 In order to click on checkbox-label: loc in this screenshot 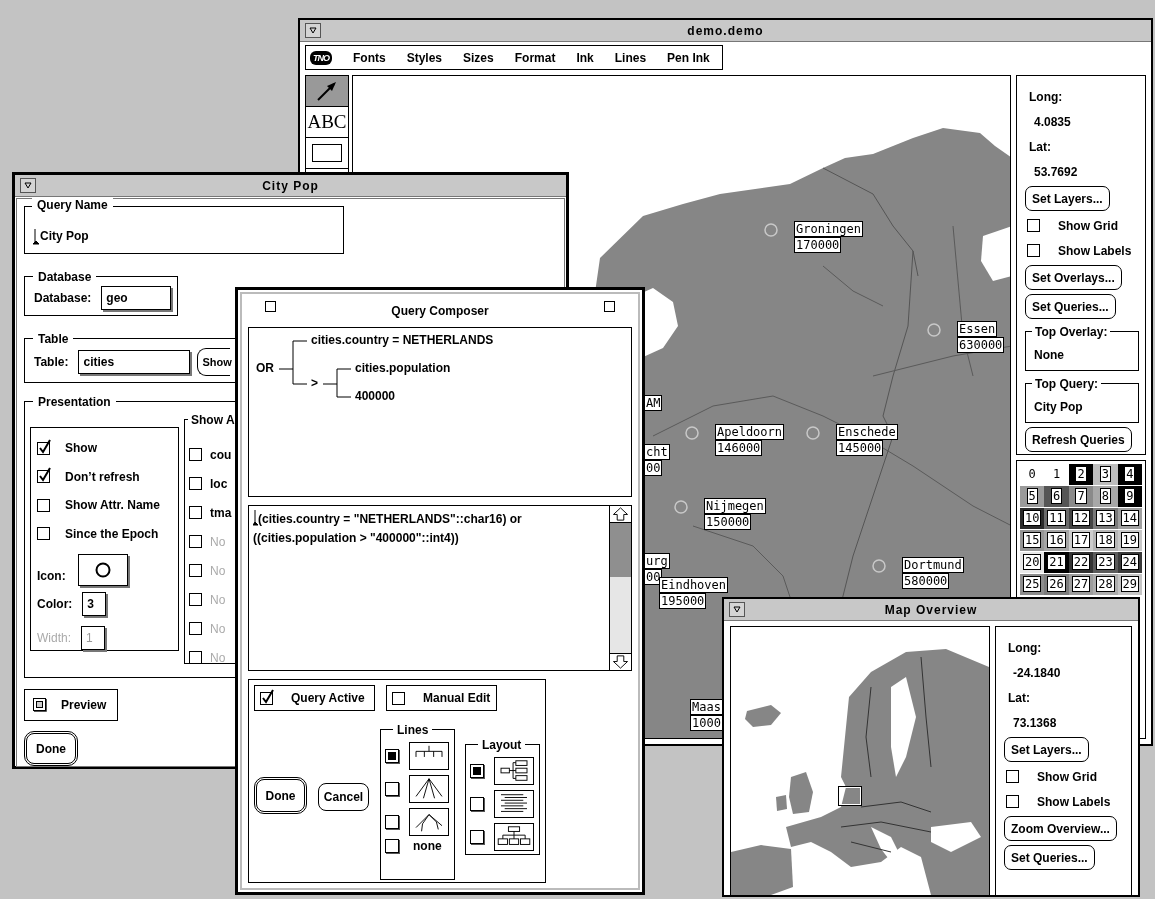, I will do `click(219, 484)`.